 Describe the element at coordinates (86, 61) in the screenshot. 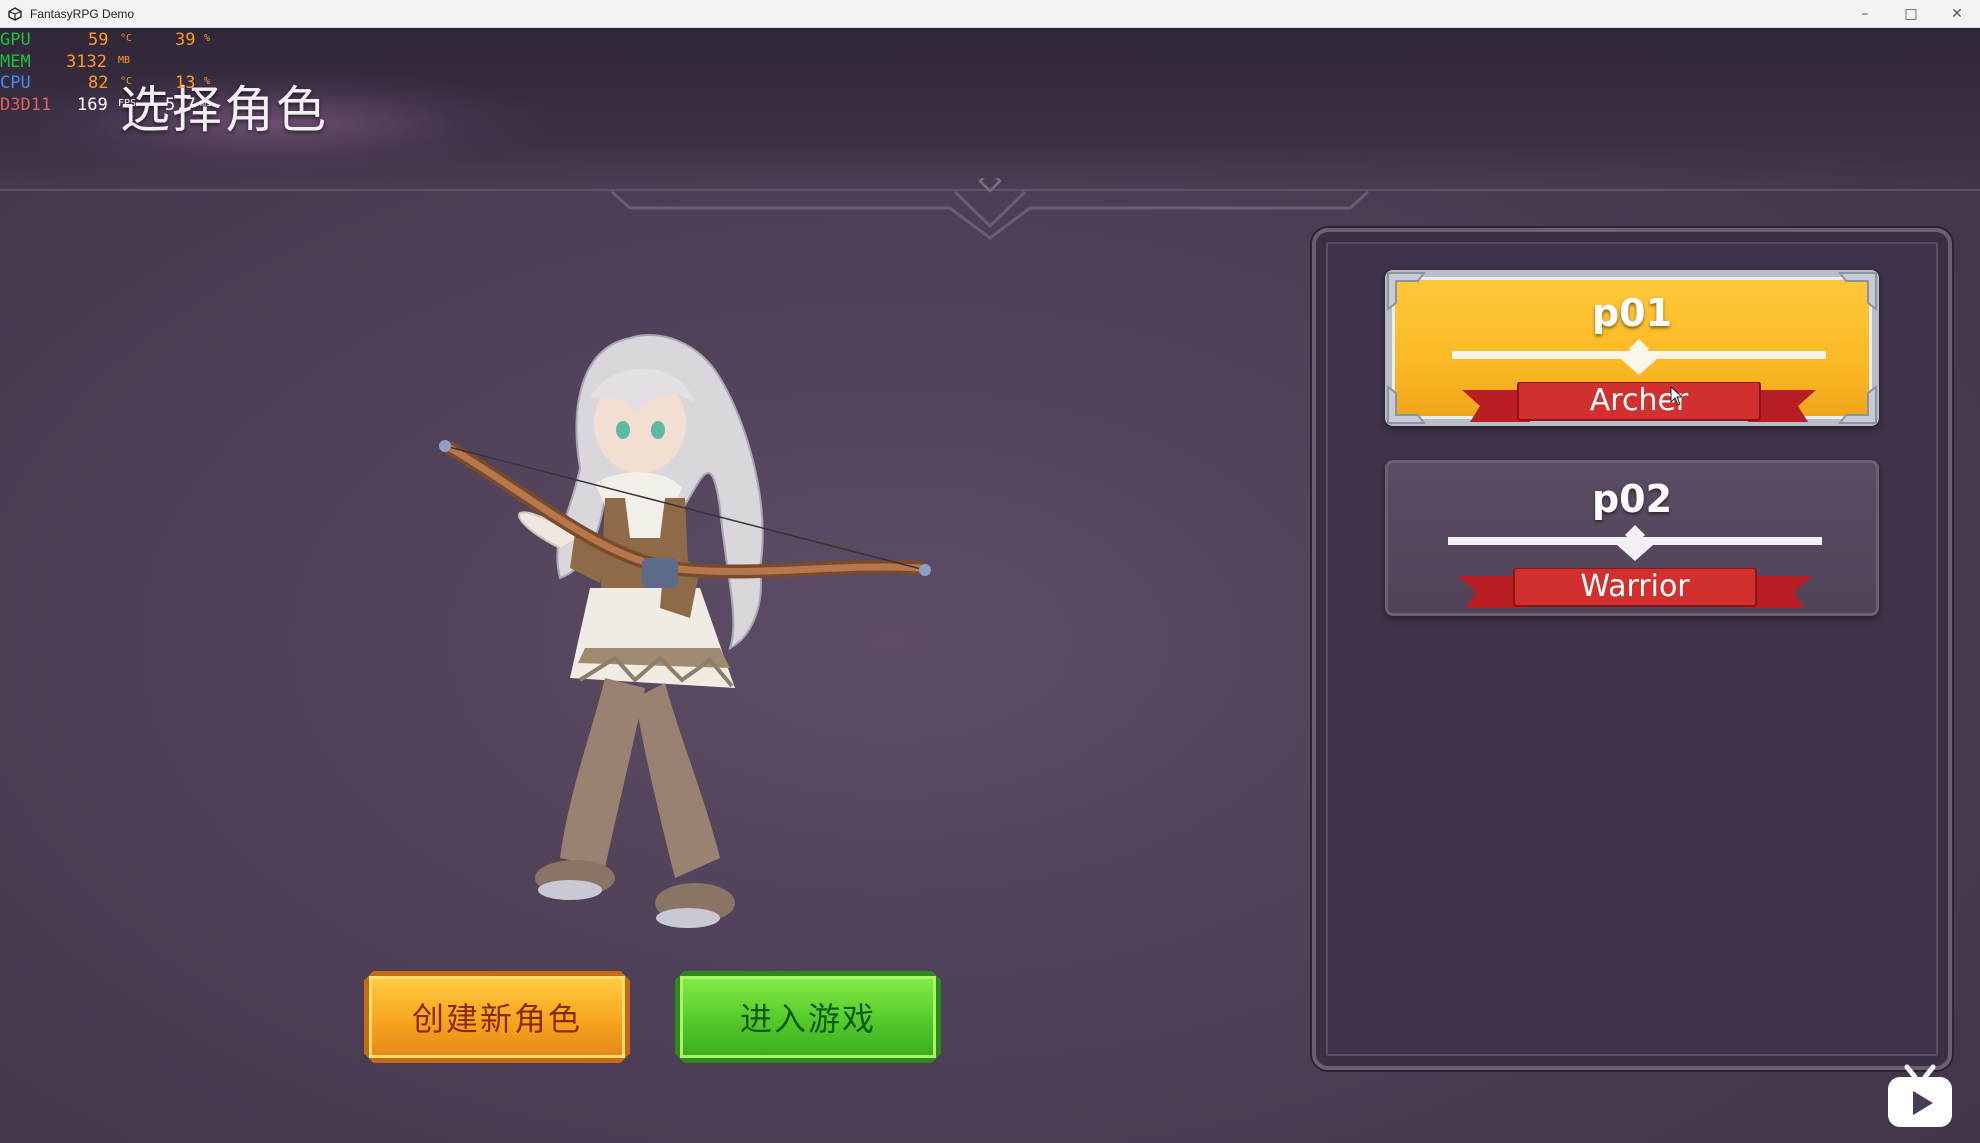

I see `hud-mem-value: 3132` at that location.